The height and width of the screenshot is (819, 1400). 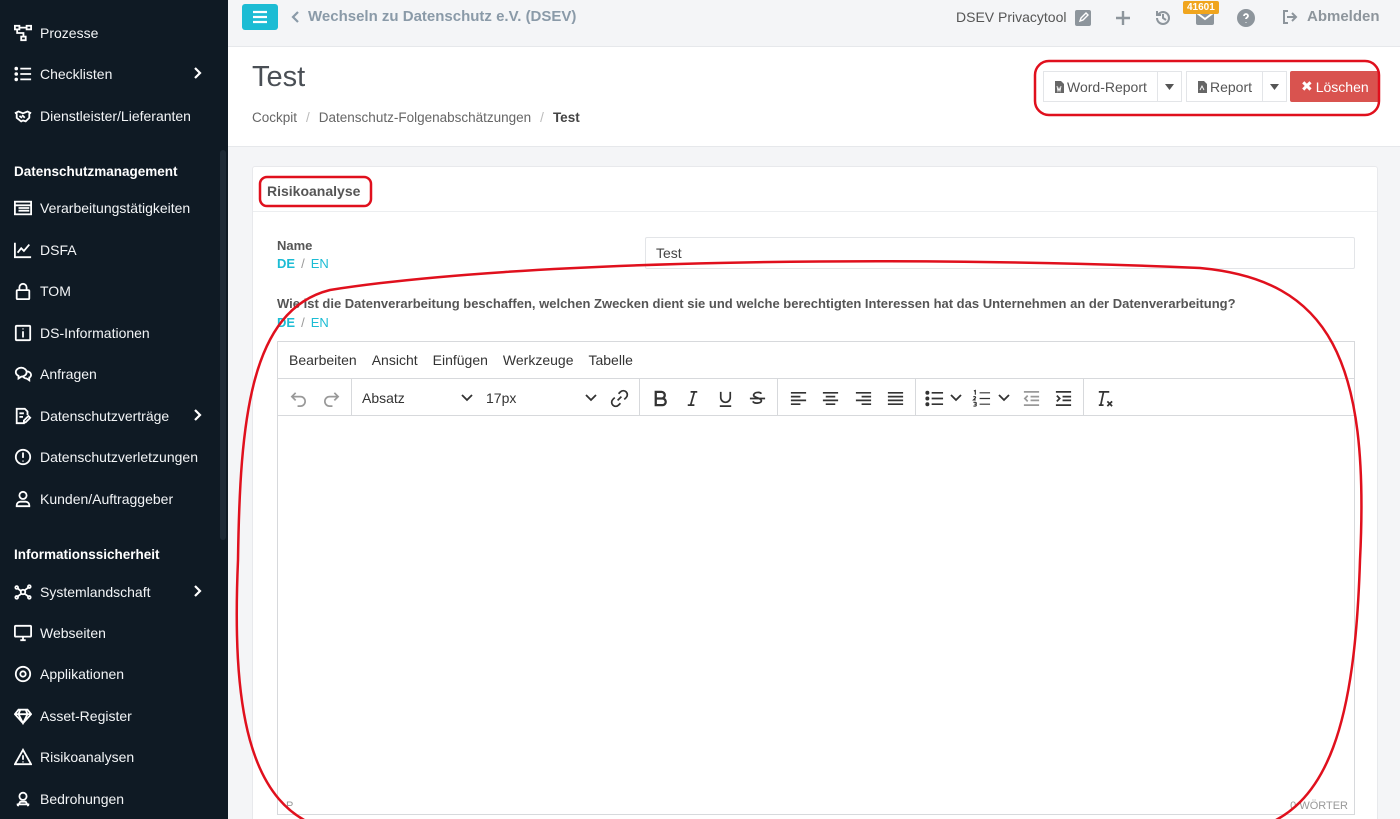 I want to click on sidebar-item-label: Anfragen, so click(x=68, y=374).